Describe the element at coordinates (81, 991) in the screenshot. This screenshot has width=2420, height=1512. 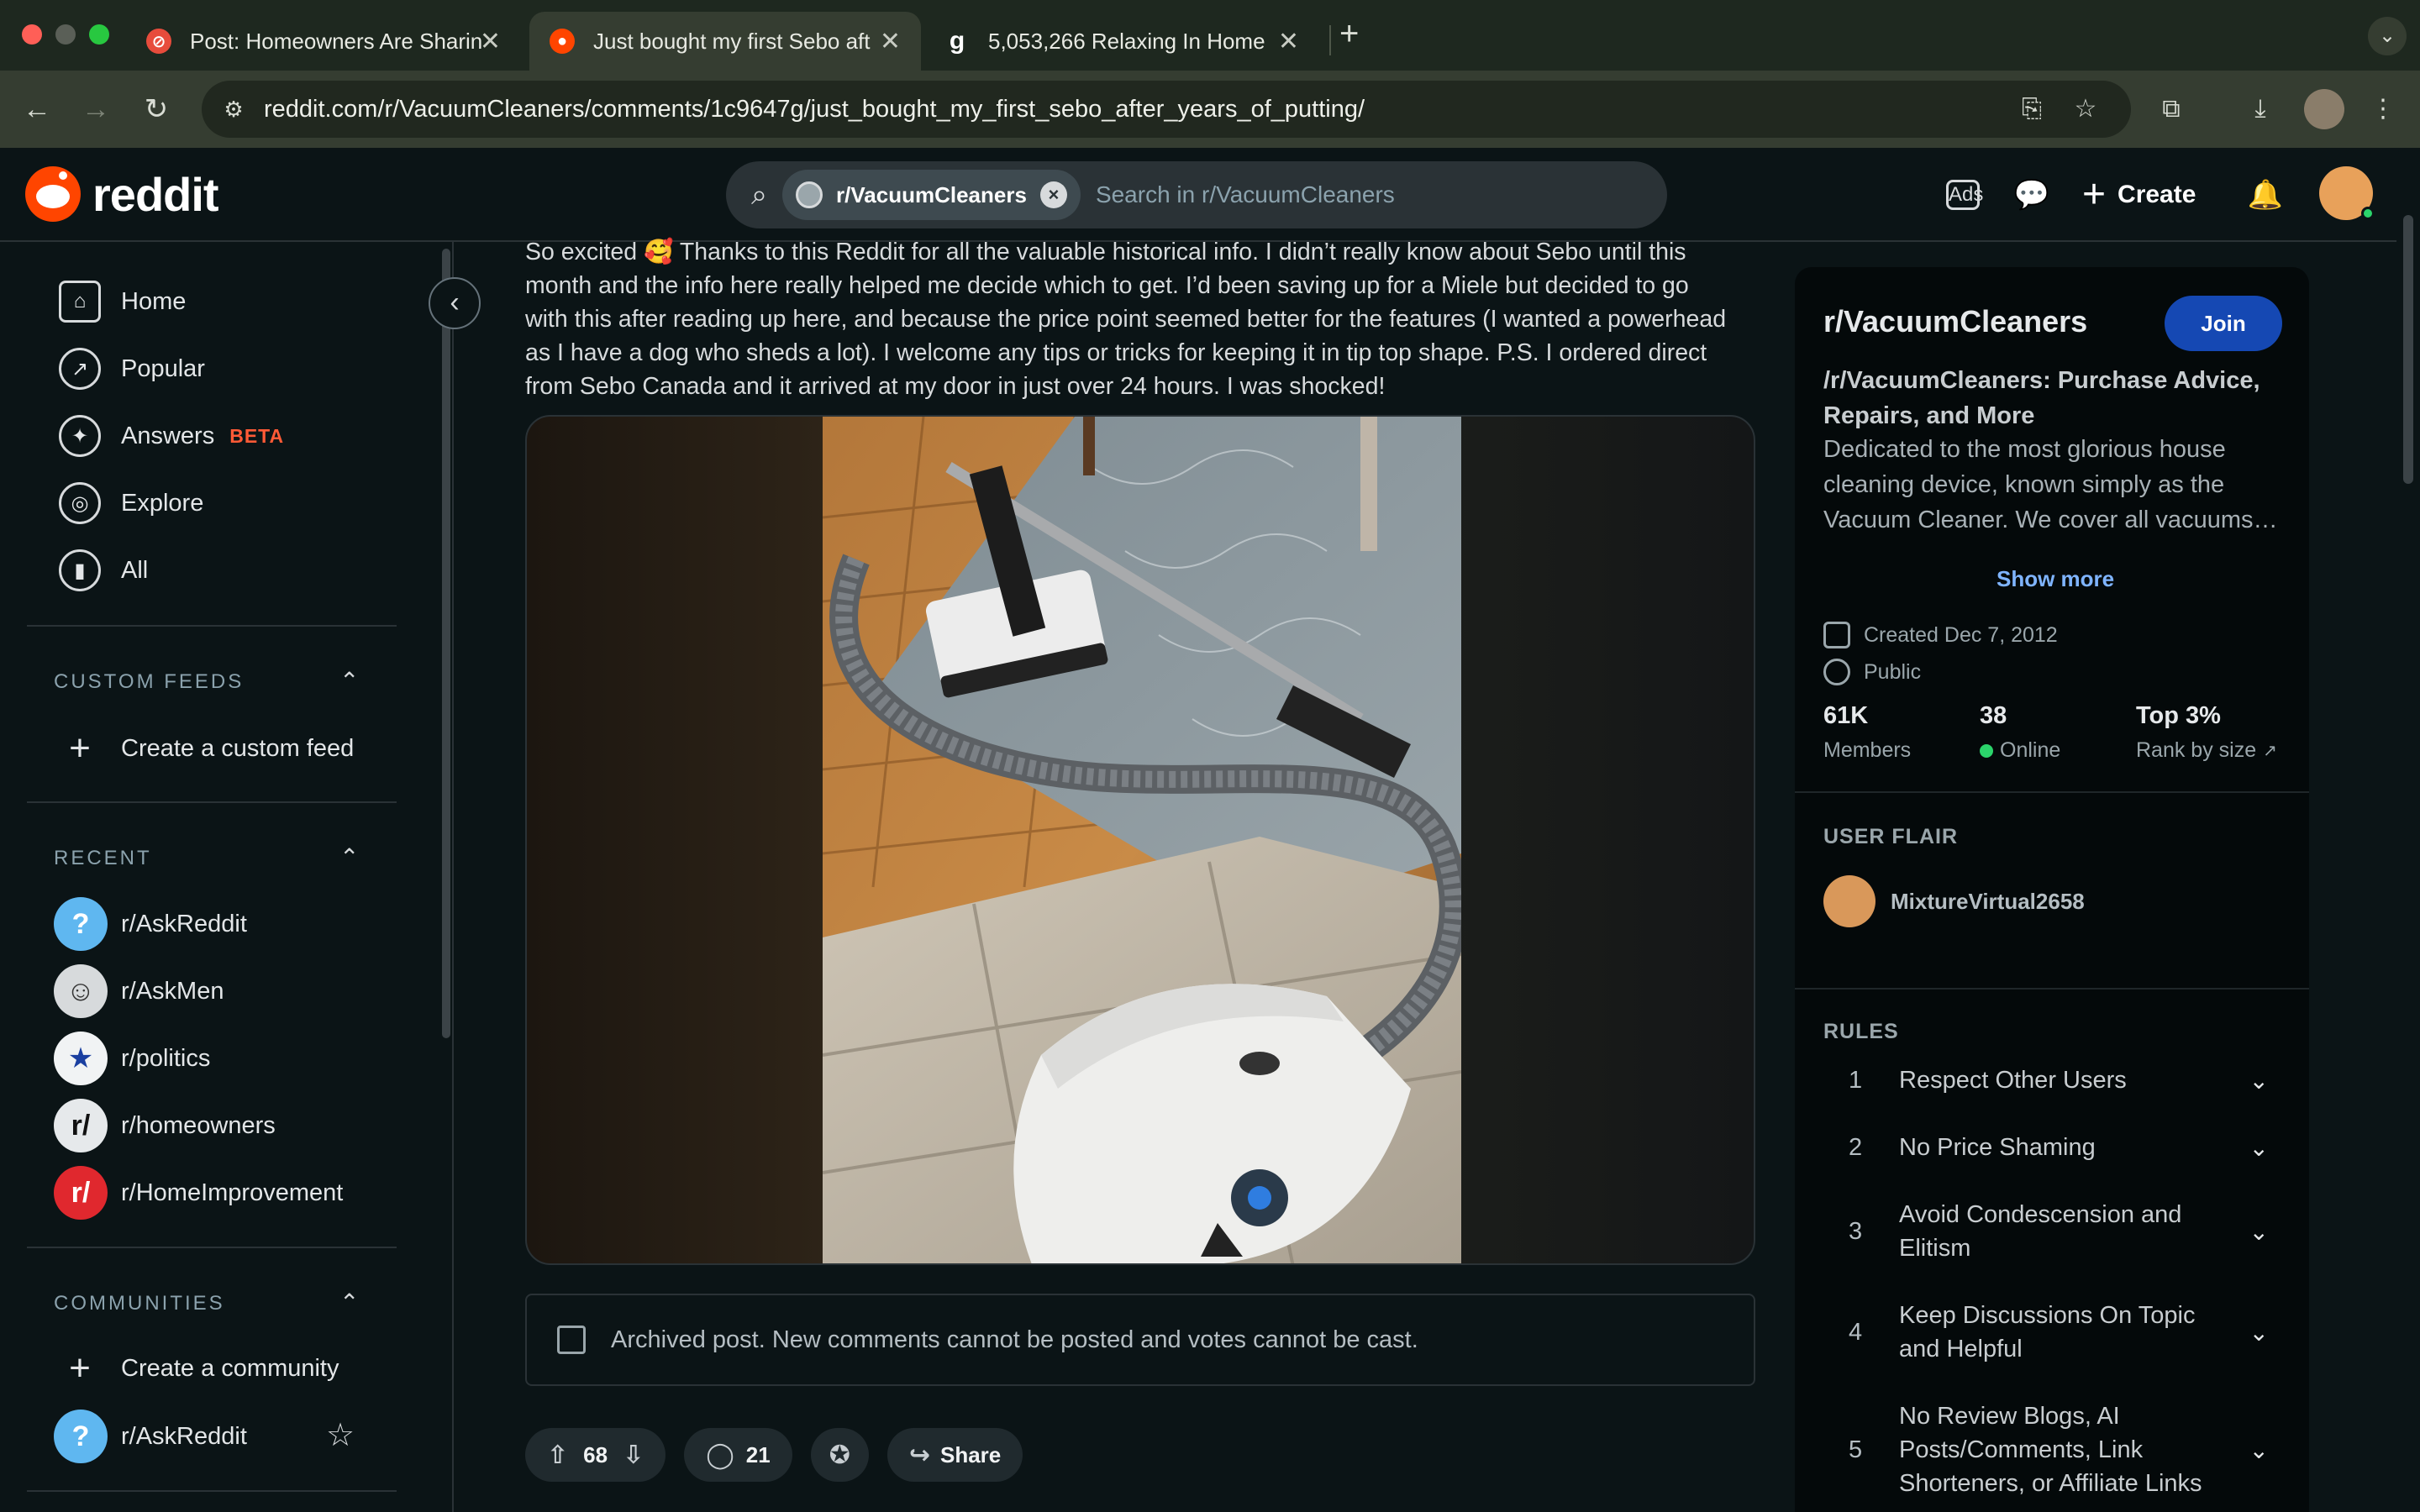
I see `askmen-icon: ☺` at that location.